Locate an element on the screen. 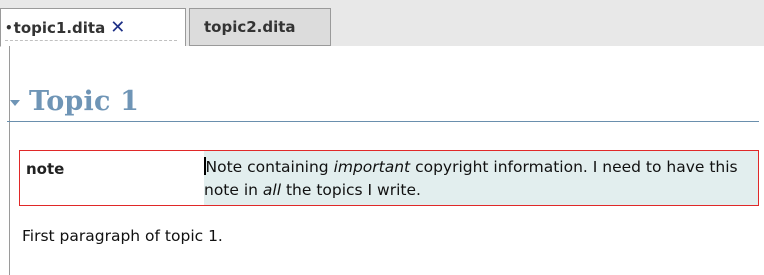  topic-heading: Topic 1 is located at coordinates (383, 102).